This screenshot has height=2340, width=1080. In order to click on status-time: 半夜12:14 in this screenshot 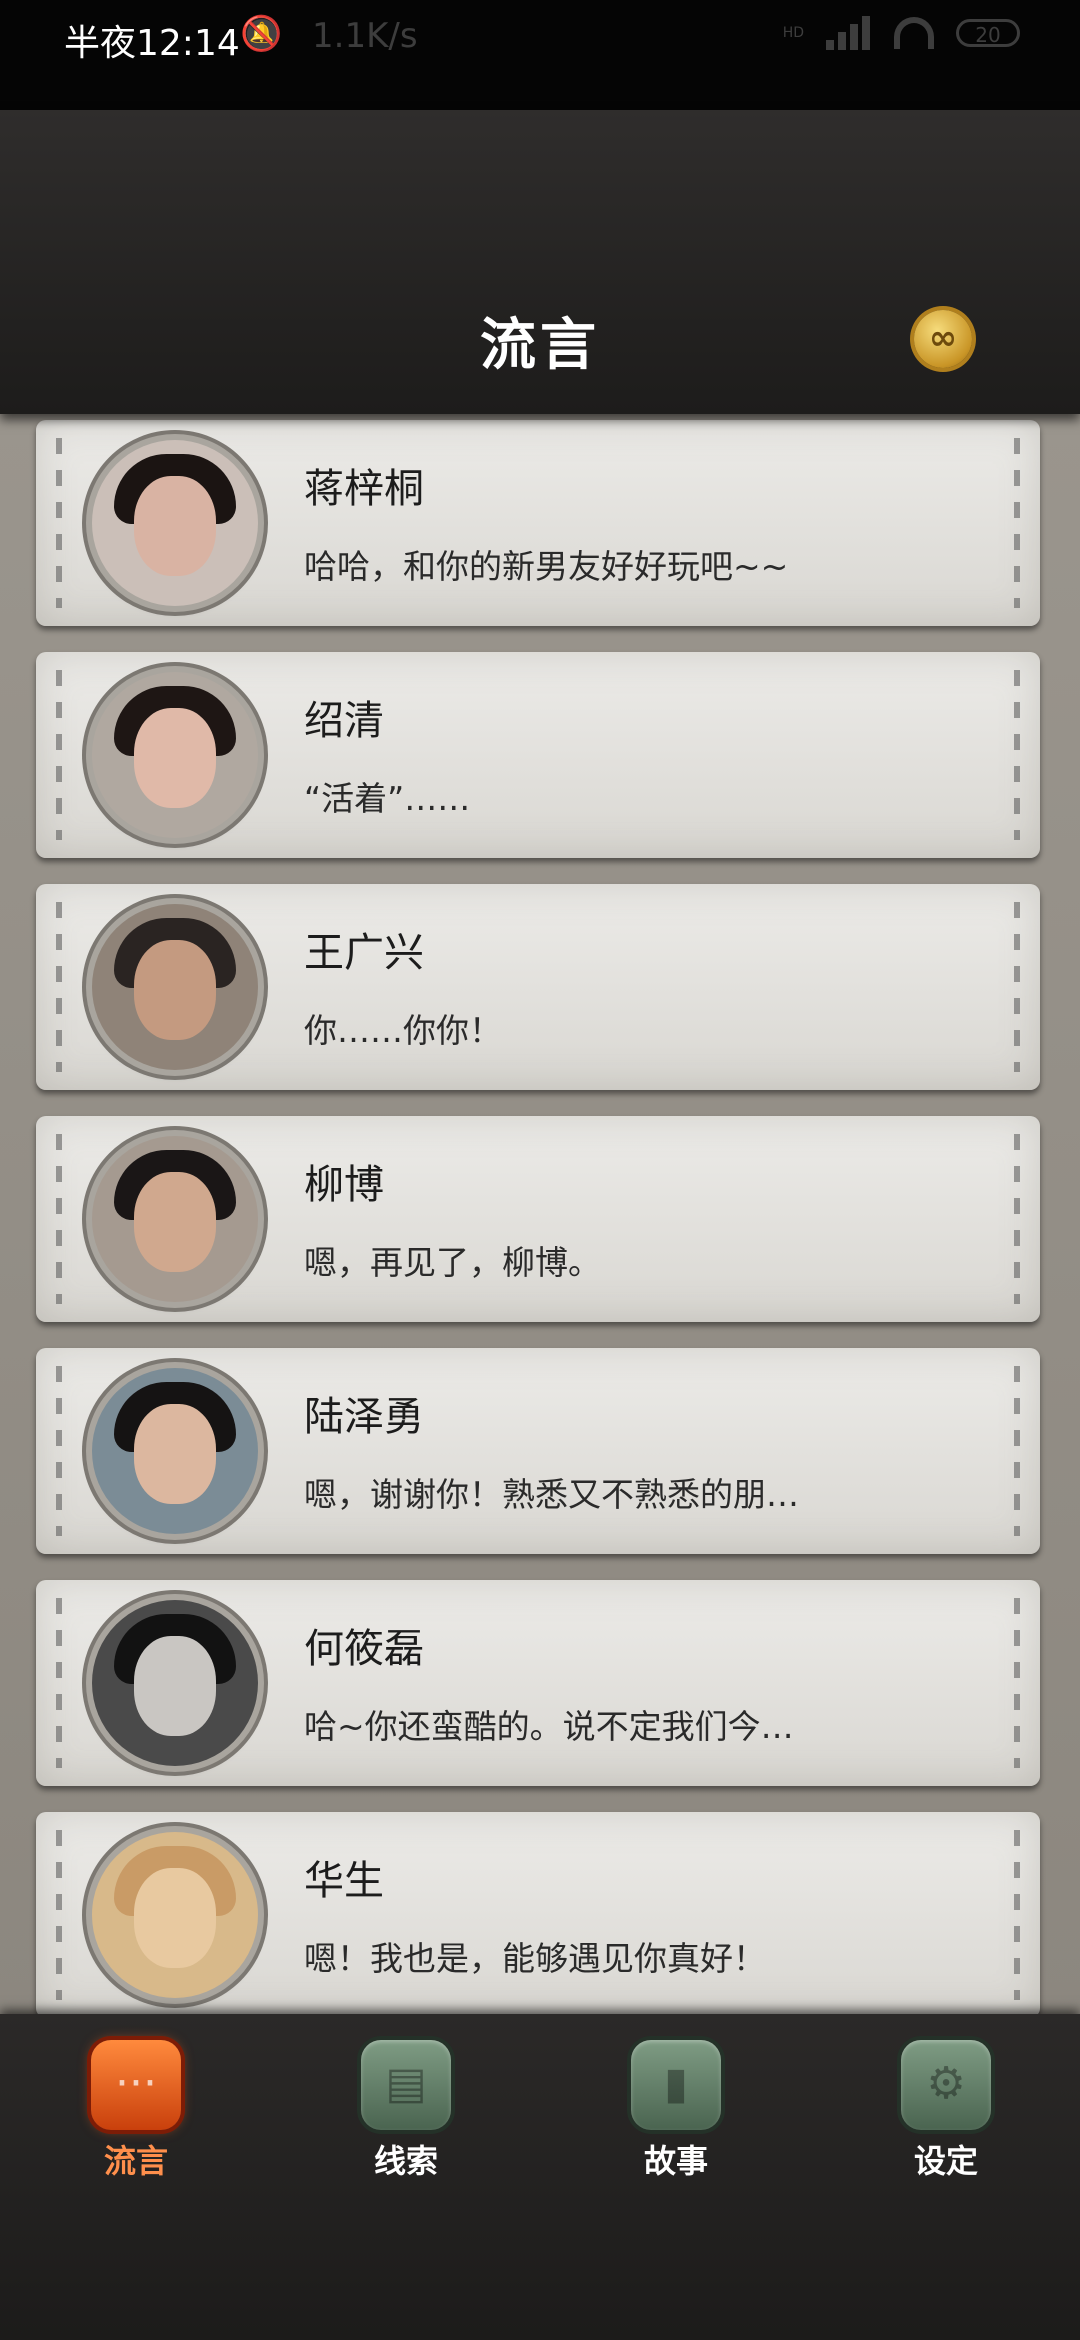, I will do `click(152, 43)`.